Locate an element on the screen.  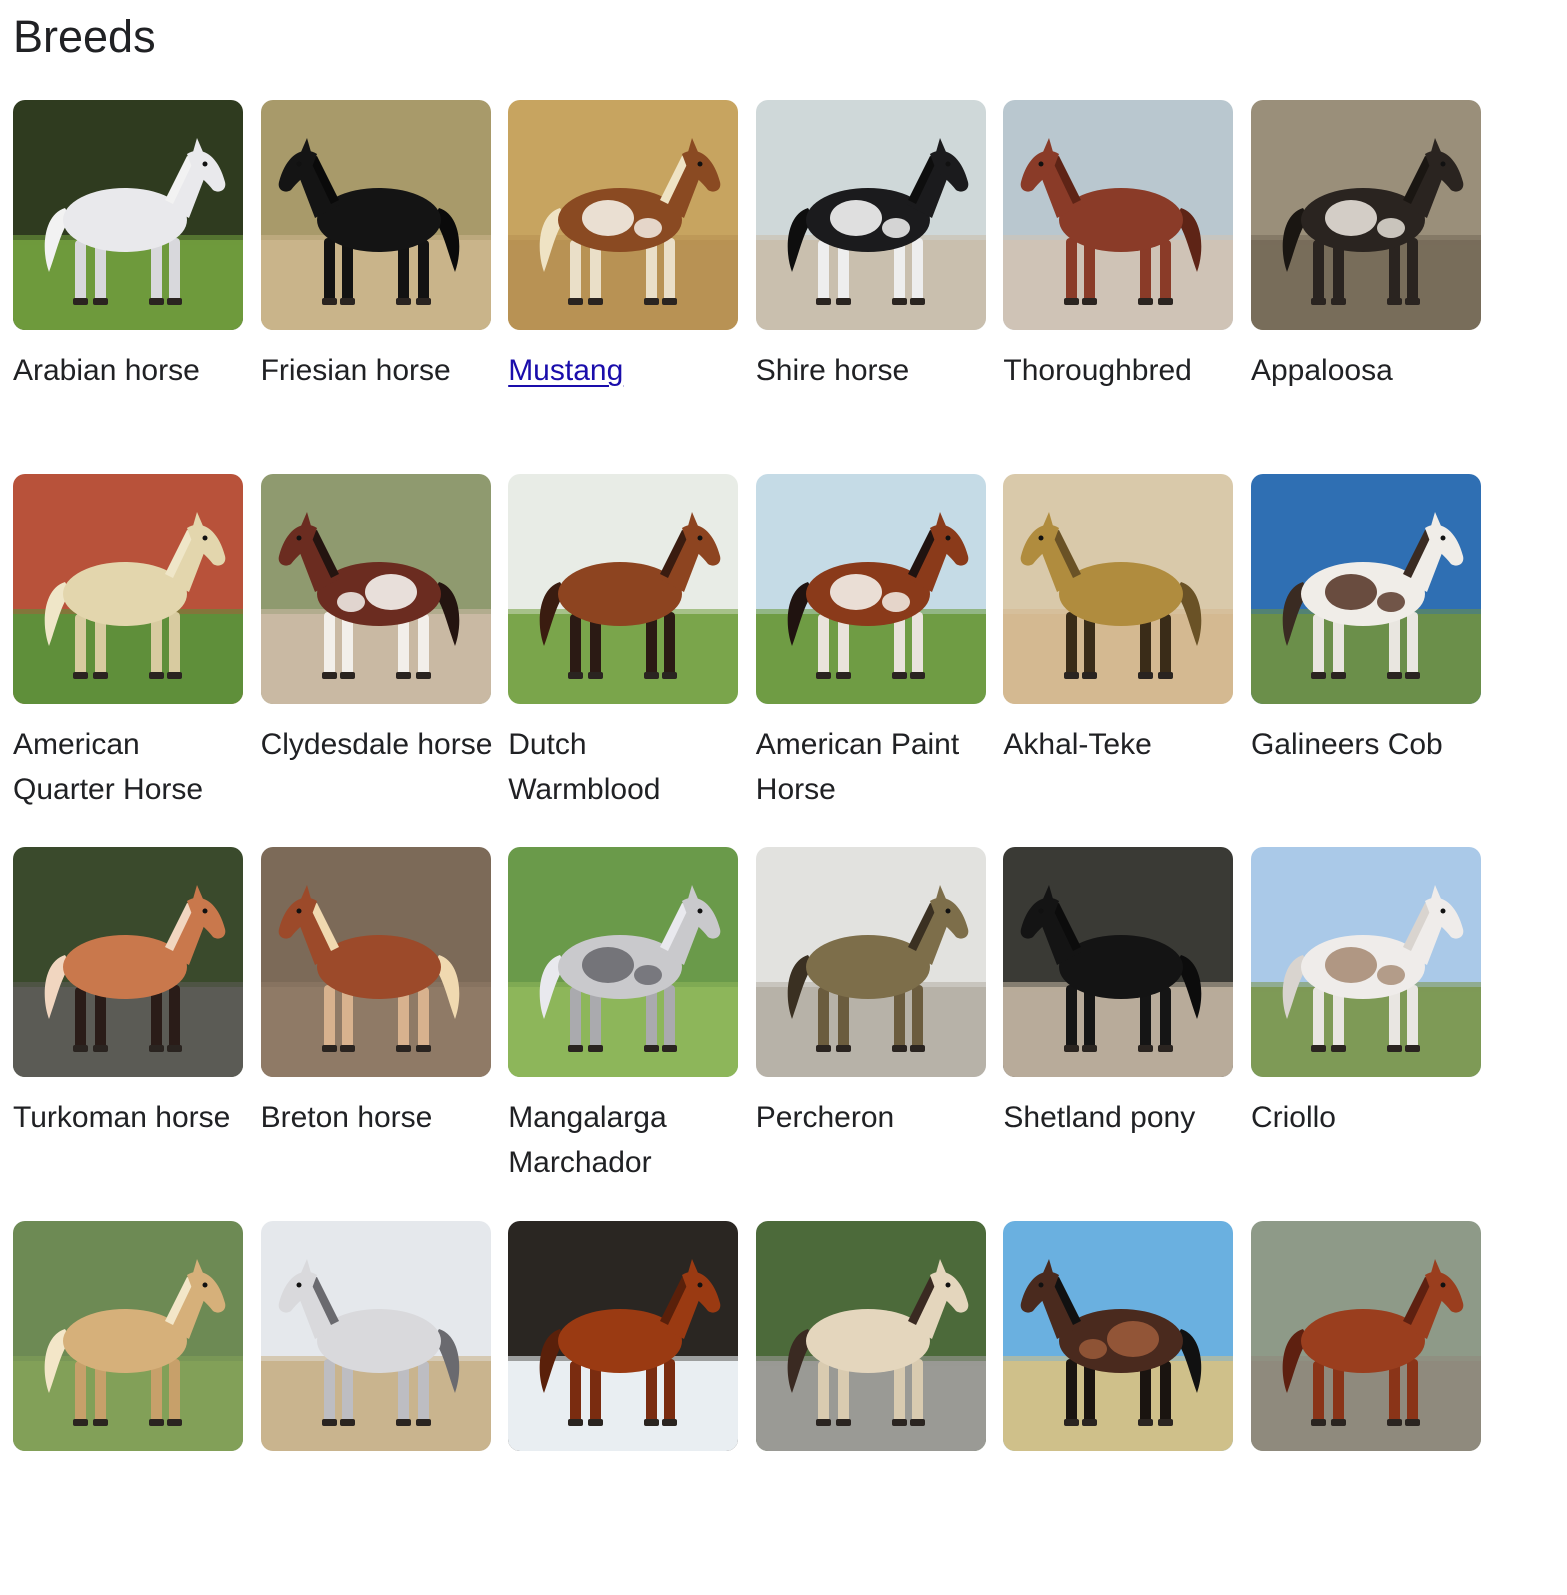
breed-name: Thoroughbred is located at coordinates (1119, 370).